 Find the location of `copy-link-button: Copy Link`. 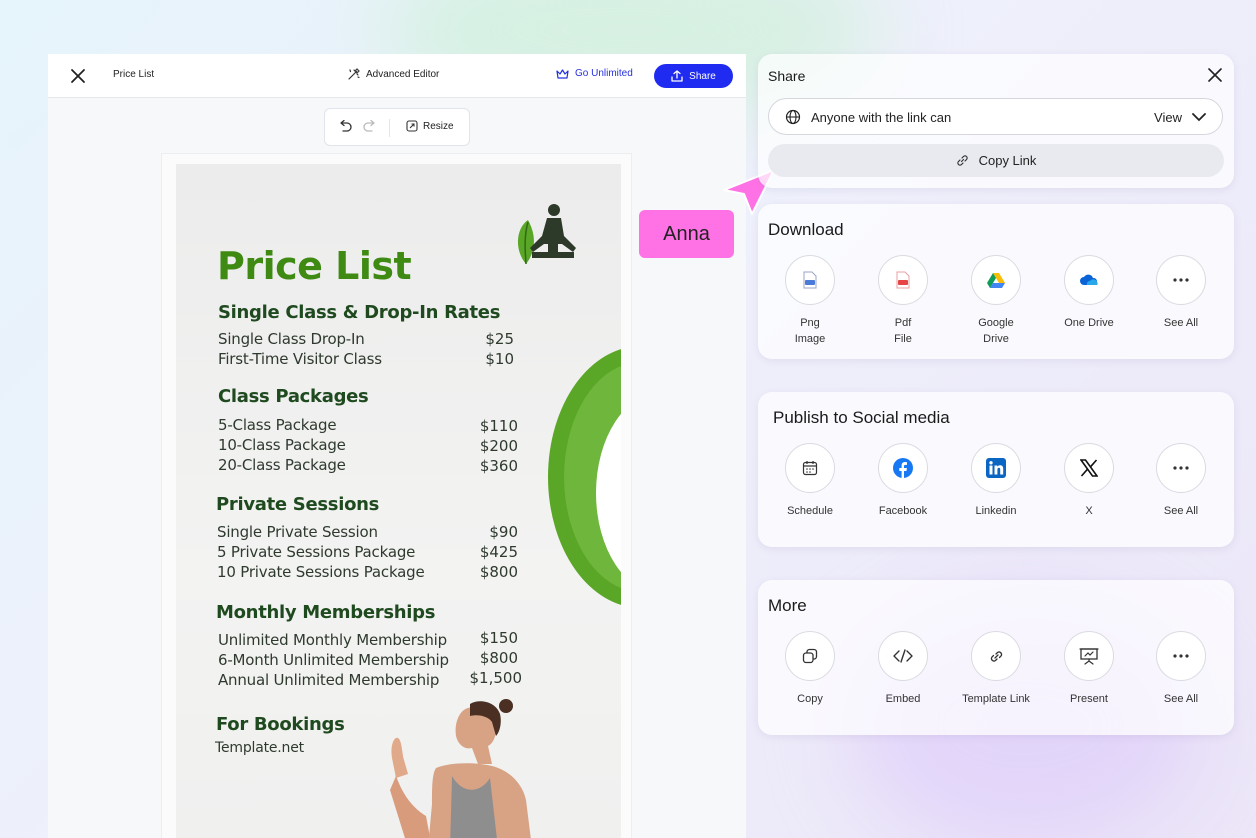

copy-link-button: Copy Link is located at coordinates (996, 160).